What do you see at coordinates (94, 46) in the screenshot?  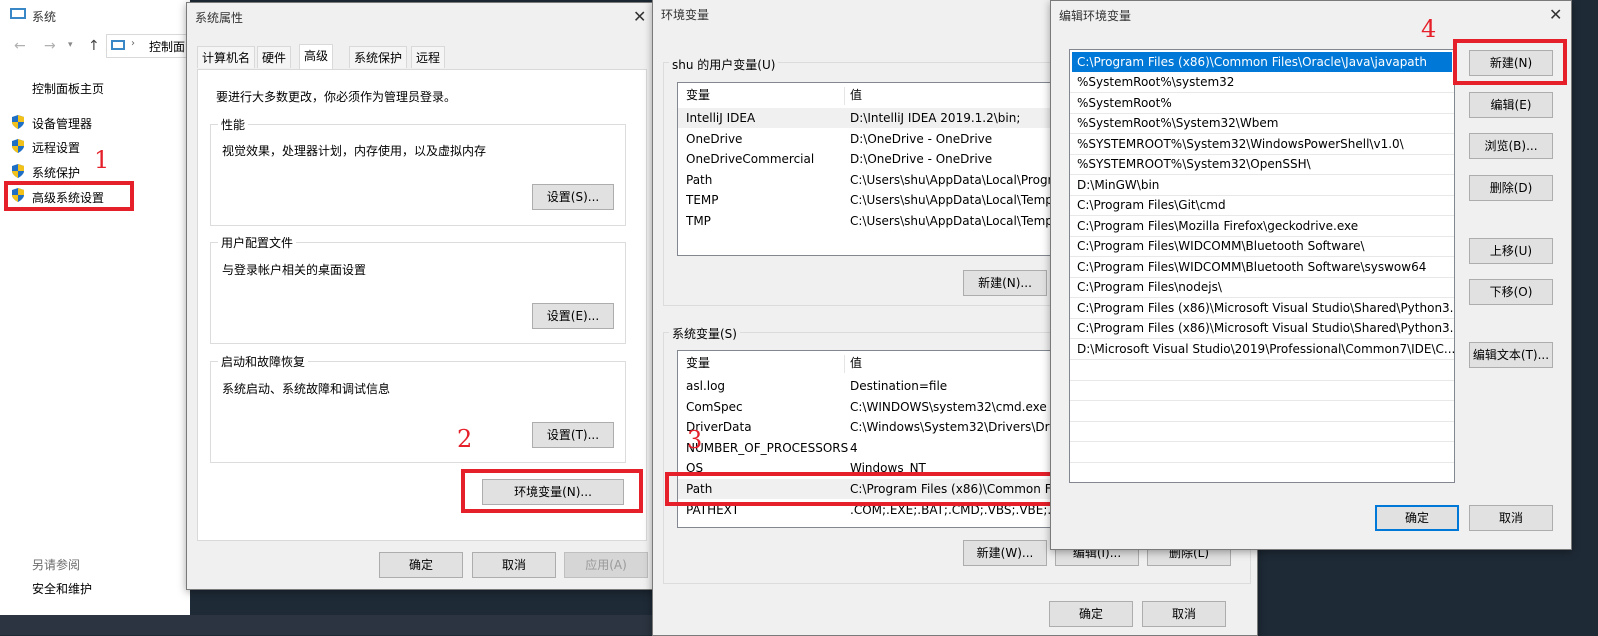 I see `up-arrow-icon: ↑` at bounding box center [94, 46].